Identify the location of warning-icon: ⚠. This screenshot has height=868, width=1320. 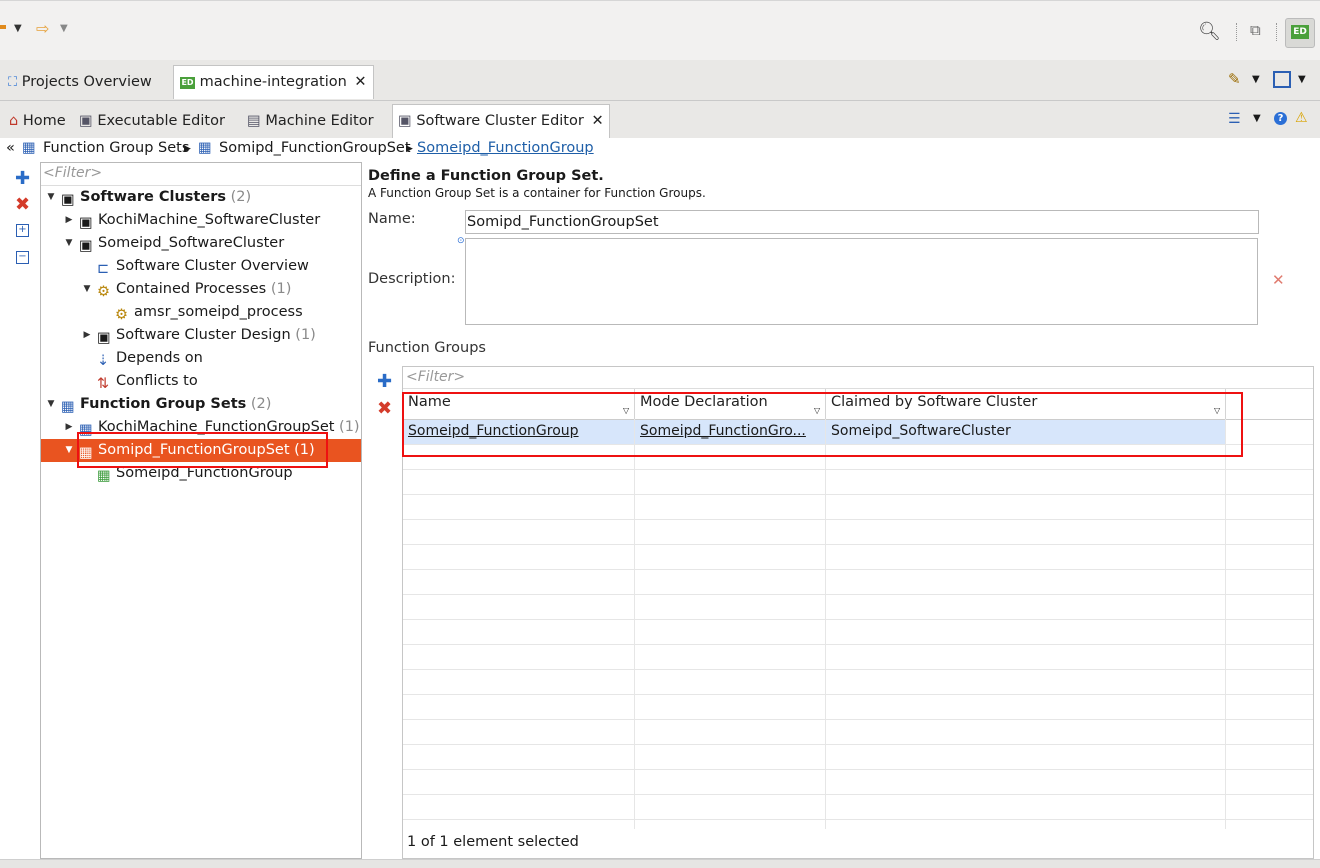
(1301, 118).